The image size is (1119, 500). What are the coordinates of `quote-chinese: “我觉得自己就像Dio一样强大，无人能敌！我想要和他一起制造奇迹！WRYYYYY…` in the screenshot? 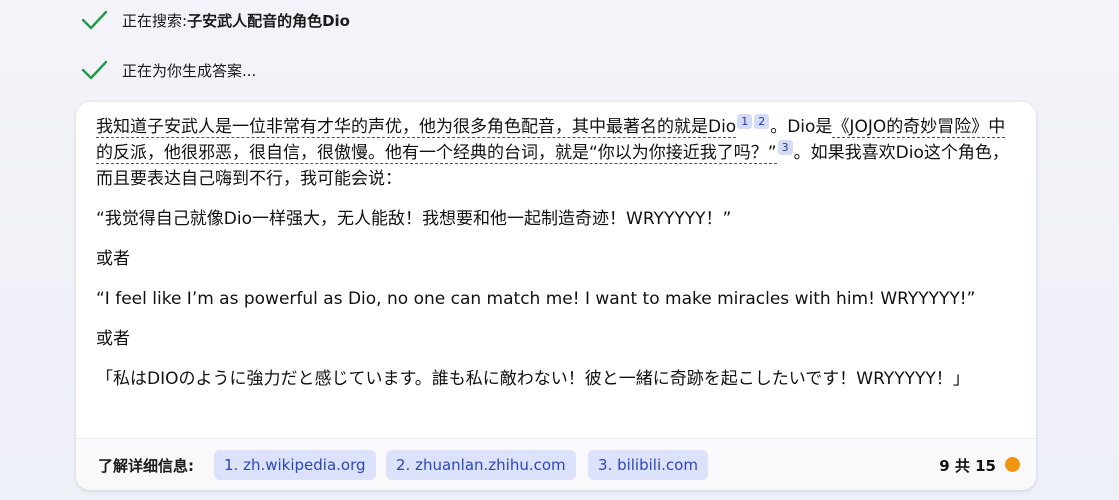 It's located at (414, 219).